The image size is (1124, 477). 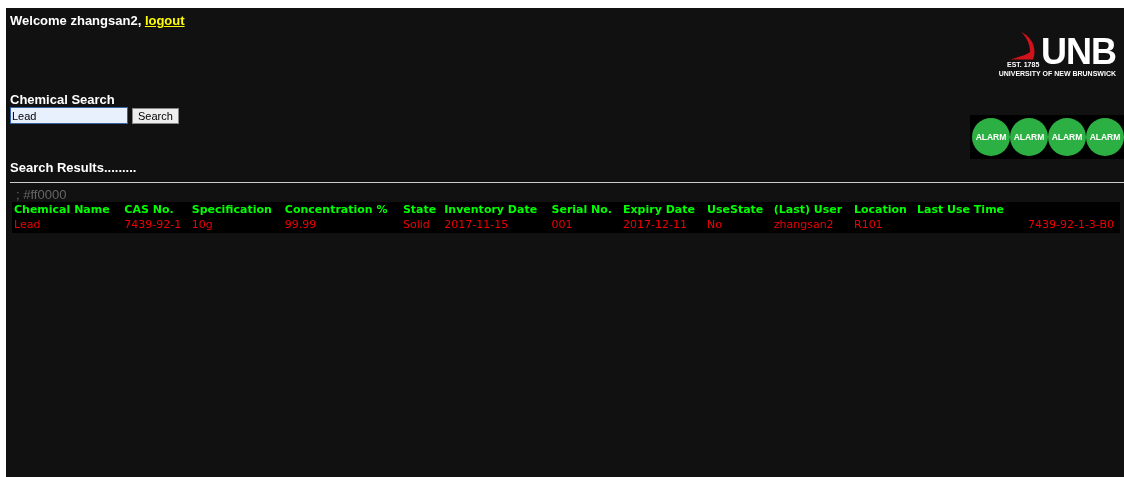 I want to click on column-header: (Last) User, so click(x=811, y=209).